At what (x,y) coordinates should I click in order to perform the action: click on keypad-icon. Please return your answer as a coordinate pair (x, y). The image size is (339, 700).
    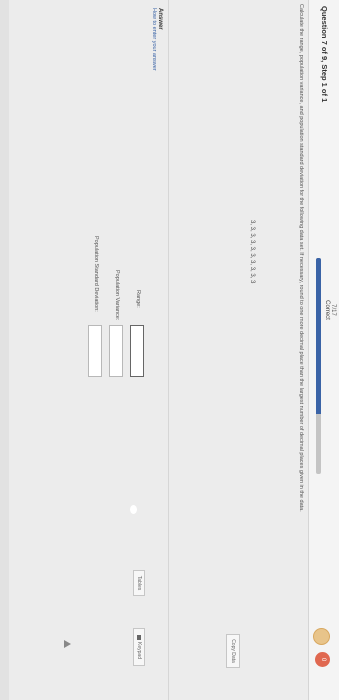
    Looking at the image, I should click on (139, 638).